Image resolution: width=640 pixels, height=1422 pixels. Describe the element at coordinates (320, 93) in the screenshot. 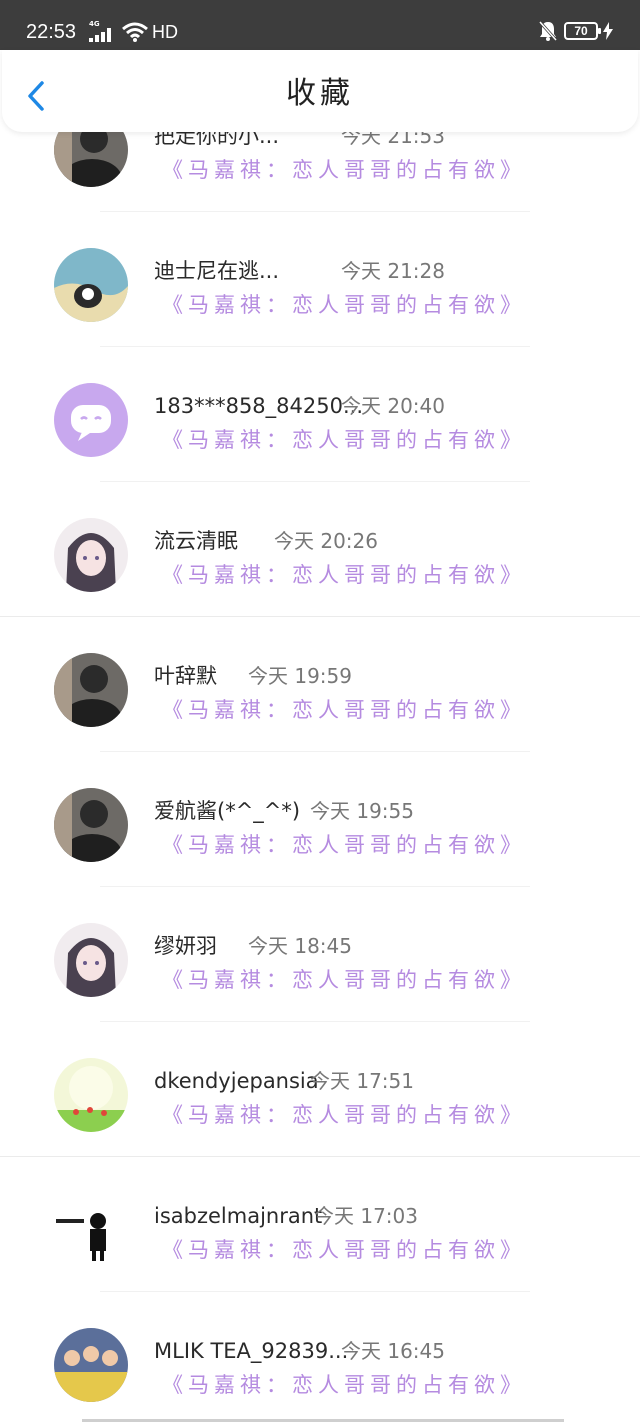

I see `page-title: 收藏` at that location.